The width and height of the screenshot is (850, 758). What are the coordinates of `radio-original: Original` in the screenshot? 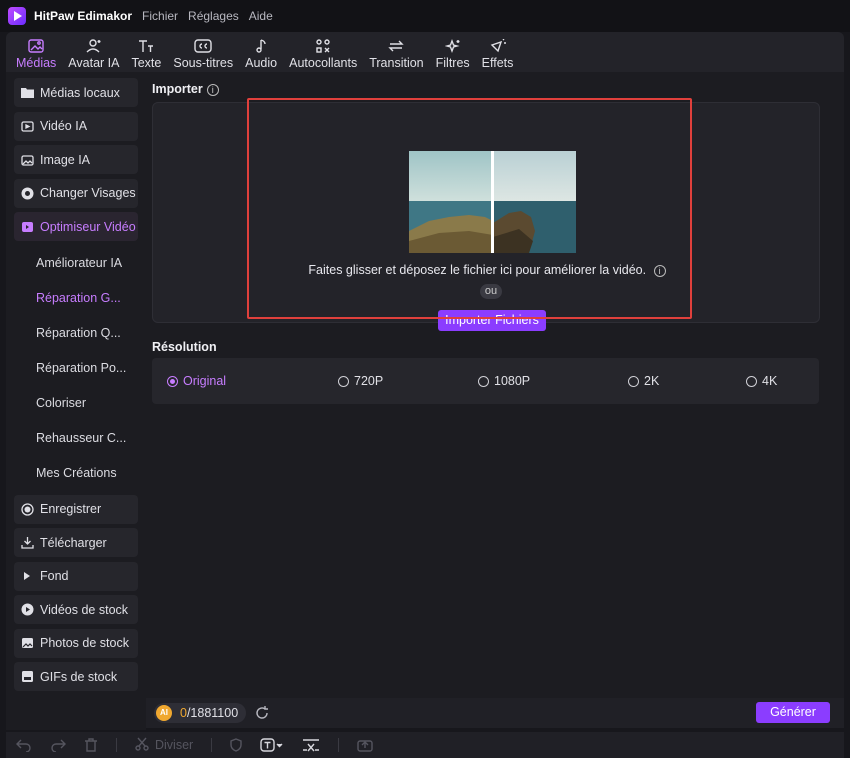 It's located at (196, 381).